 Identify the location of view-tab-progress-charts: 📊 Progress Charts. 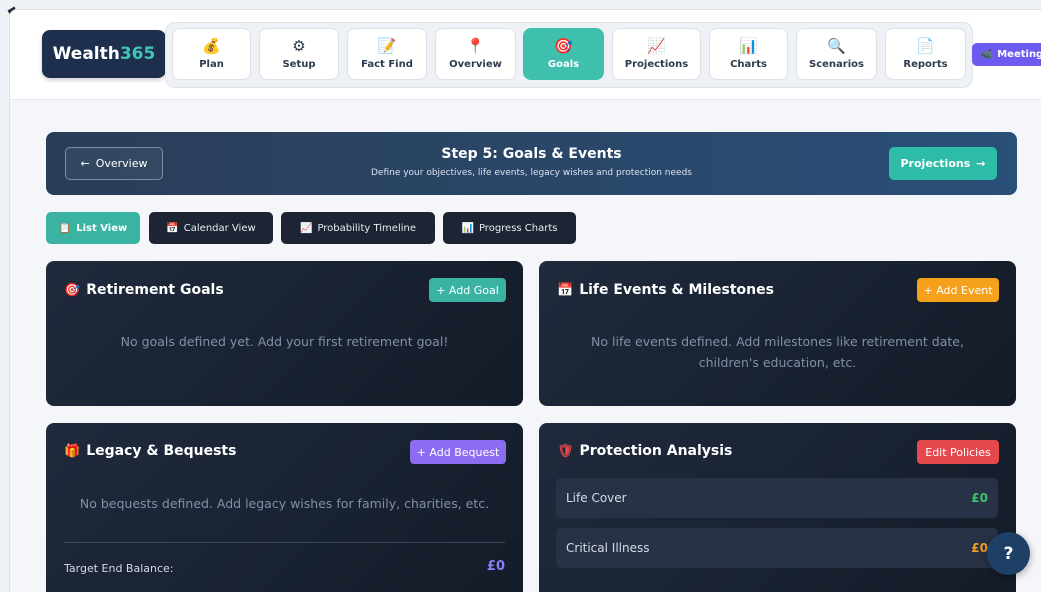
(509, 228).